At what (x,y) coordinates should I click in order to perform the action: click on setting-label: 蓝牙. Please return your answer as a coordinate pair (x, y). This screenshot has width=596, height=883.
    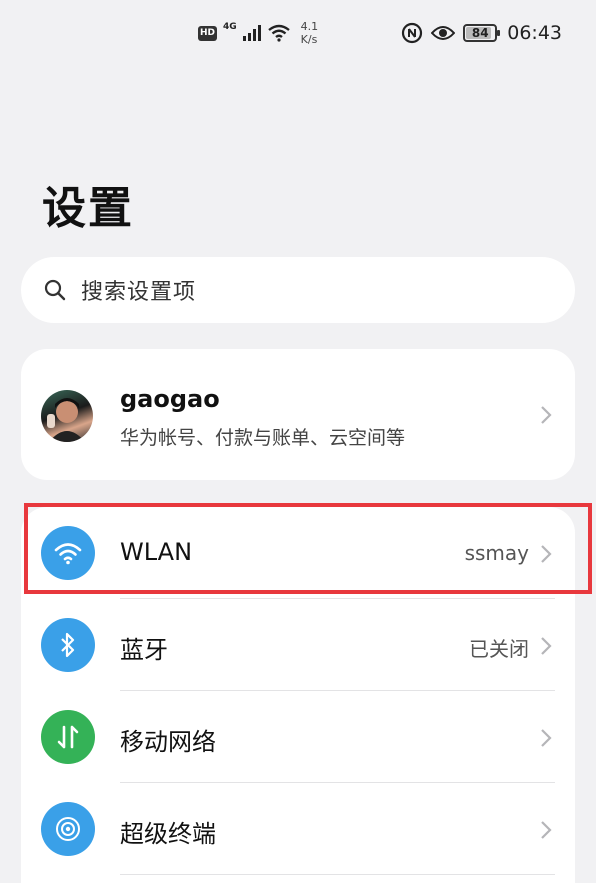
    Looking at the image, I should click on (144, 650).